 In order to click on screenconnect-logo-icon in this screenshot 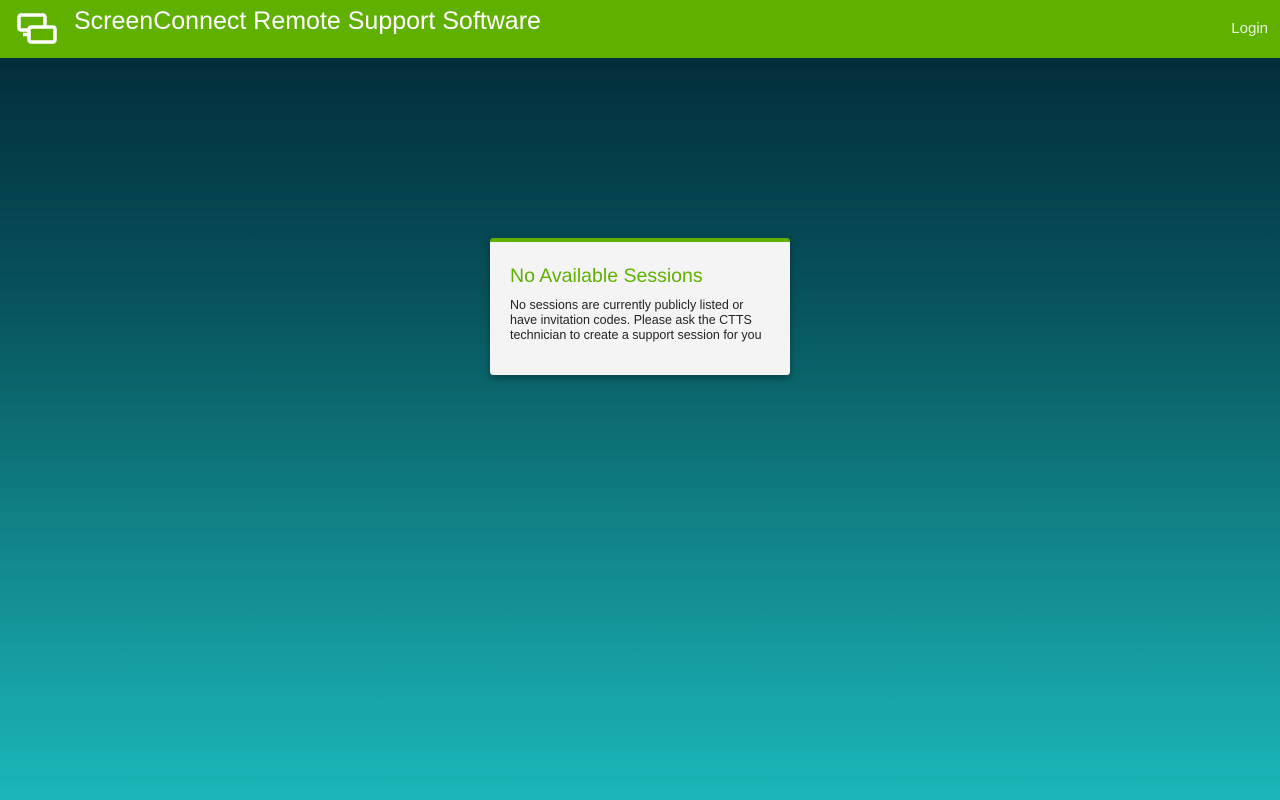, I will do `click(37, 29)`.